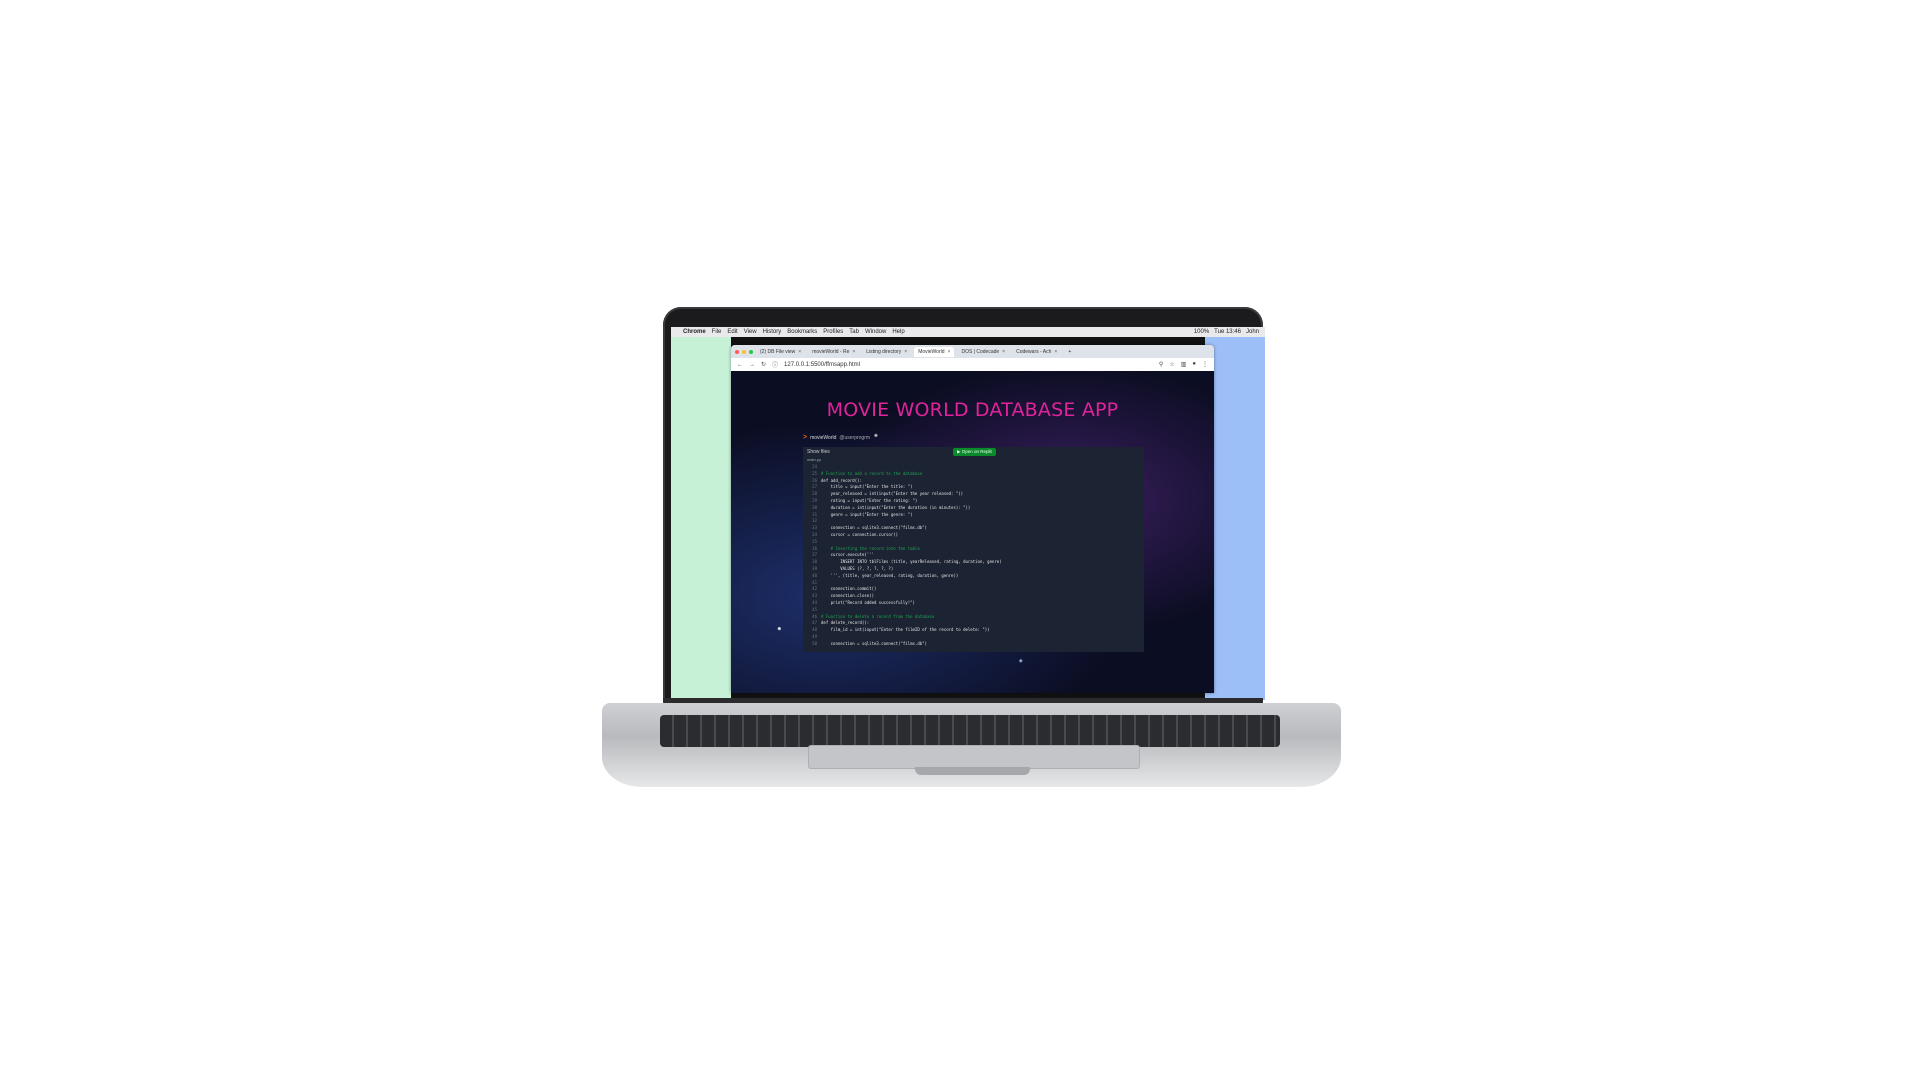 Image resolution: width=1920 pixels, height=1080 pixels. What do you see at coordinates (854, 438) in the screenshot?
I see `repl-user: @userprogrm` at bounding box center [854, 438].